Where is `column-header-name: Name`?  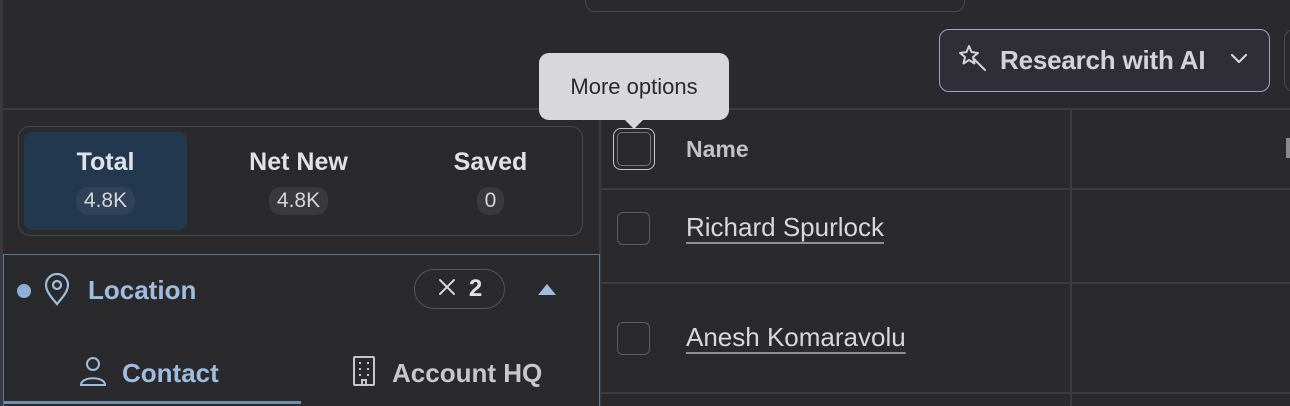
column-header-name: Name is located at coordinates (717, 149).